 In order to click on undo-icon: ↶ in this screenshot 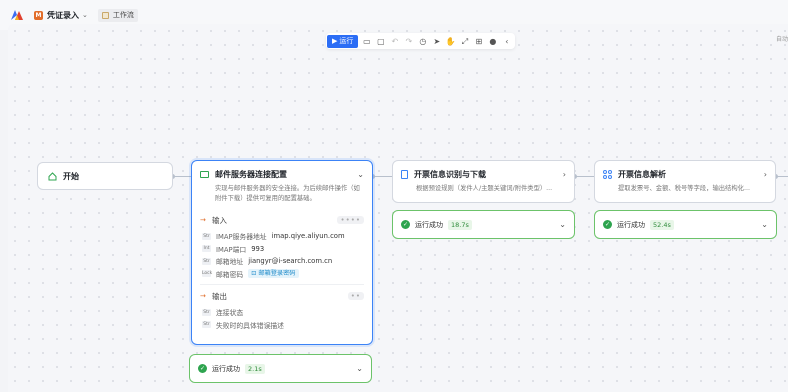, I will do `click(394, 41)`.